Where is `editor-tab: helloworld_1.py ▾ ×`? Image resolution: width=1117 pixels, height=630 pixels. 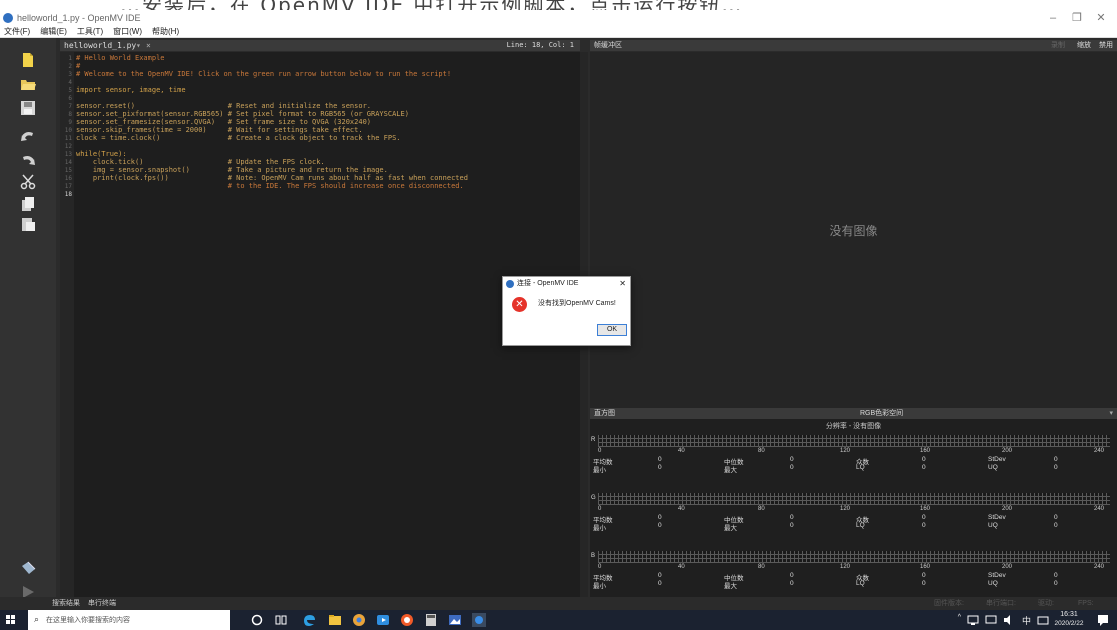 editor-tab: helloworld_1.py ▾ × is located at coordinates (109, 45).